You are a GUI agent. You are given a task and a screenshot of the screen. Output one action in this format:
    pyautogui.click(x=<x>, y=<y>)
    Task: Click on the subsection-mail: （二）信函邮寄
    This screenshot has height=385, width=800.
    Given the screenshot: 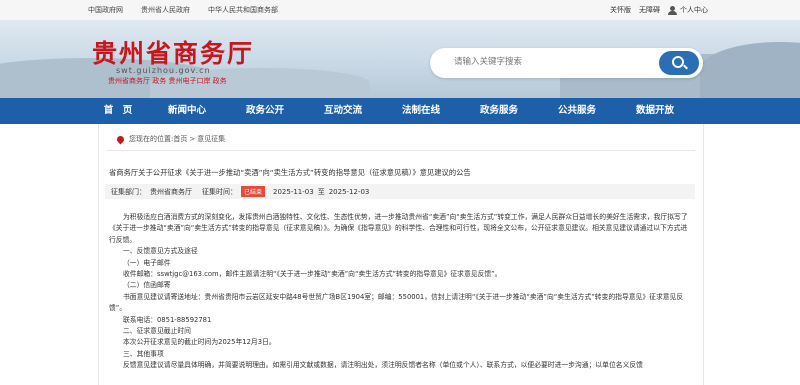 What is the action you would take?
    pyautogui.click(x=147, y=285)
    